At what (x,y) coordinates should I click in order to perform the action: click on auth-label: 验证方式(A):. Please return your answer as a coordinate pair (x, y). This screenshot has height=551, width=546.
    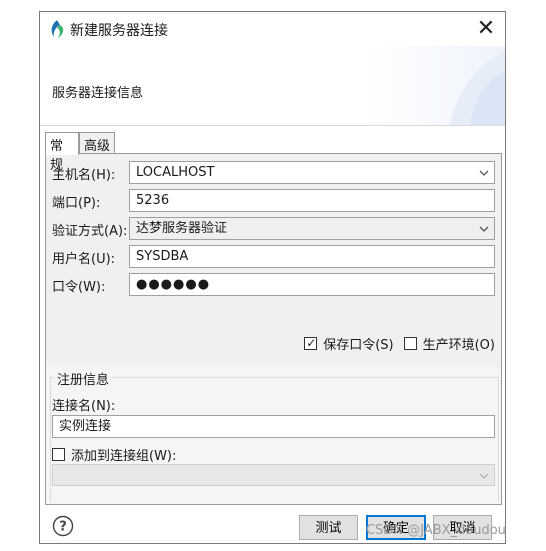
    Looking at the image, I should click on (90, 231).